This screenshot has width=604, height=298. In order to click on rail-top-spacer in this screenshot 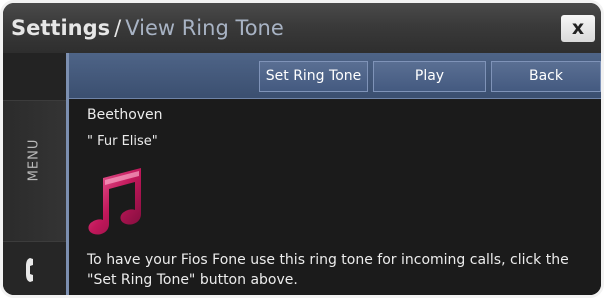, I will do `click(34, 77)`.